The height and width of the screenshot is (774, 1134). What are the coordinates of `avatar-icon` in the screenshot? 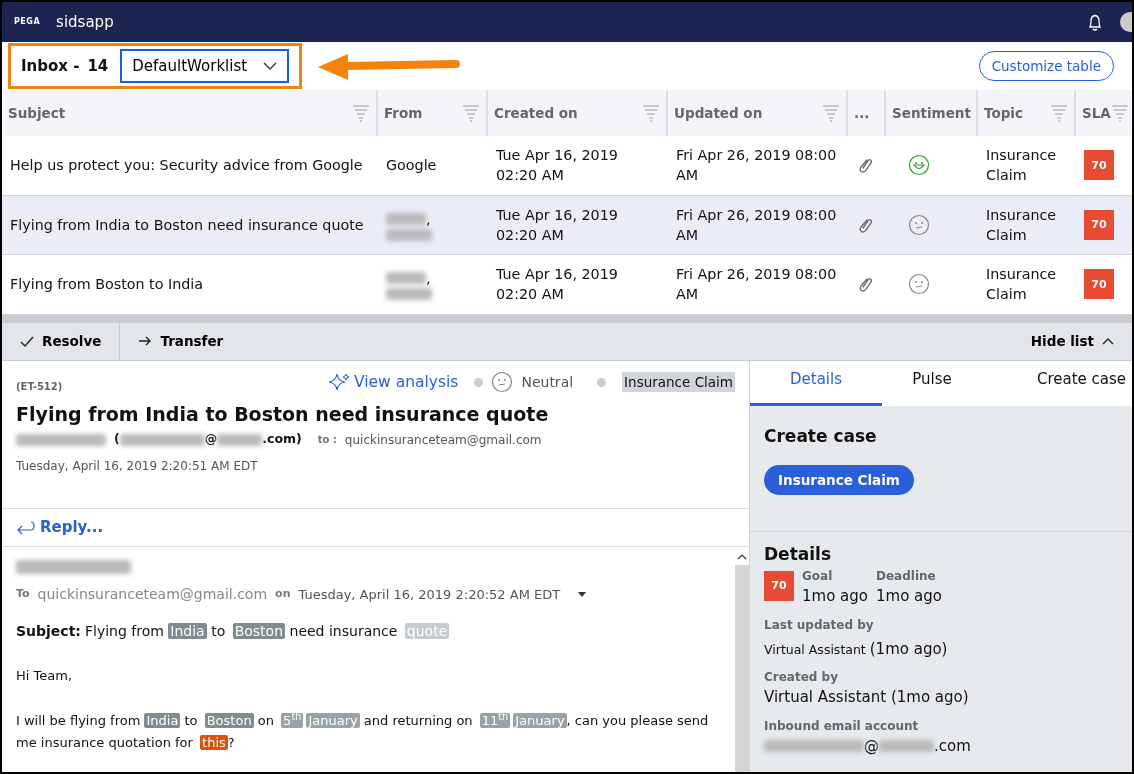 It's located at (1126, 22).